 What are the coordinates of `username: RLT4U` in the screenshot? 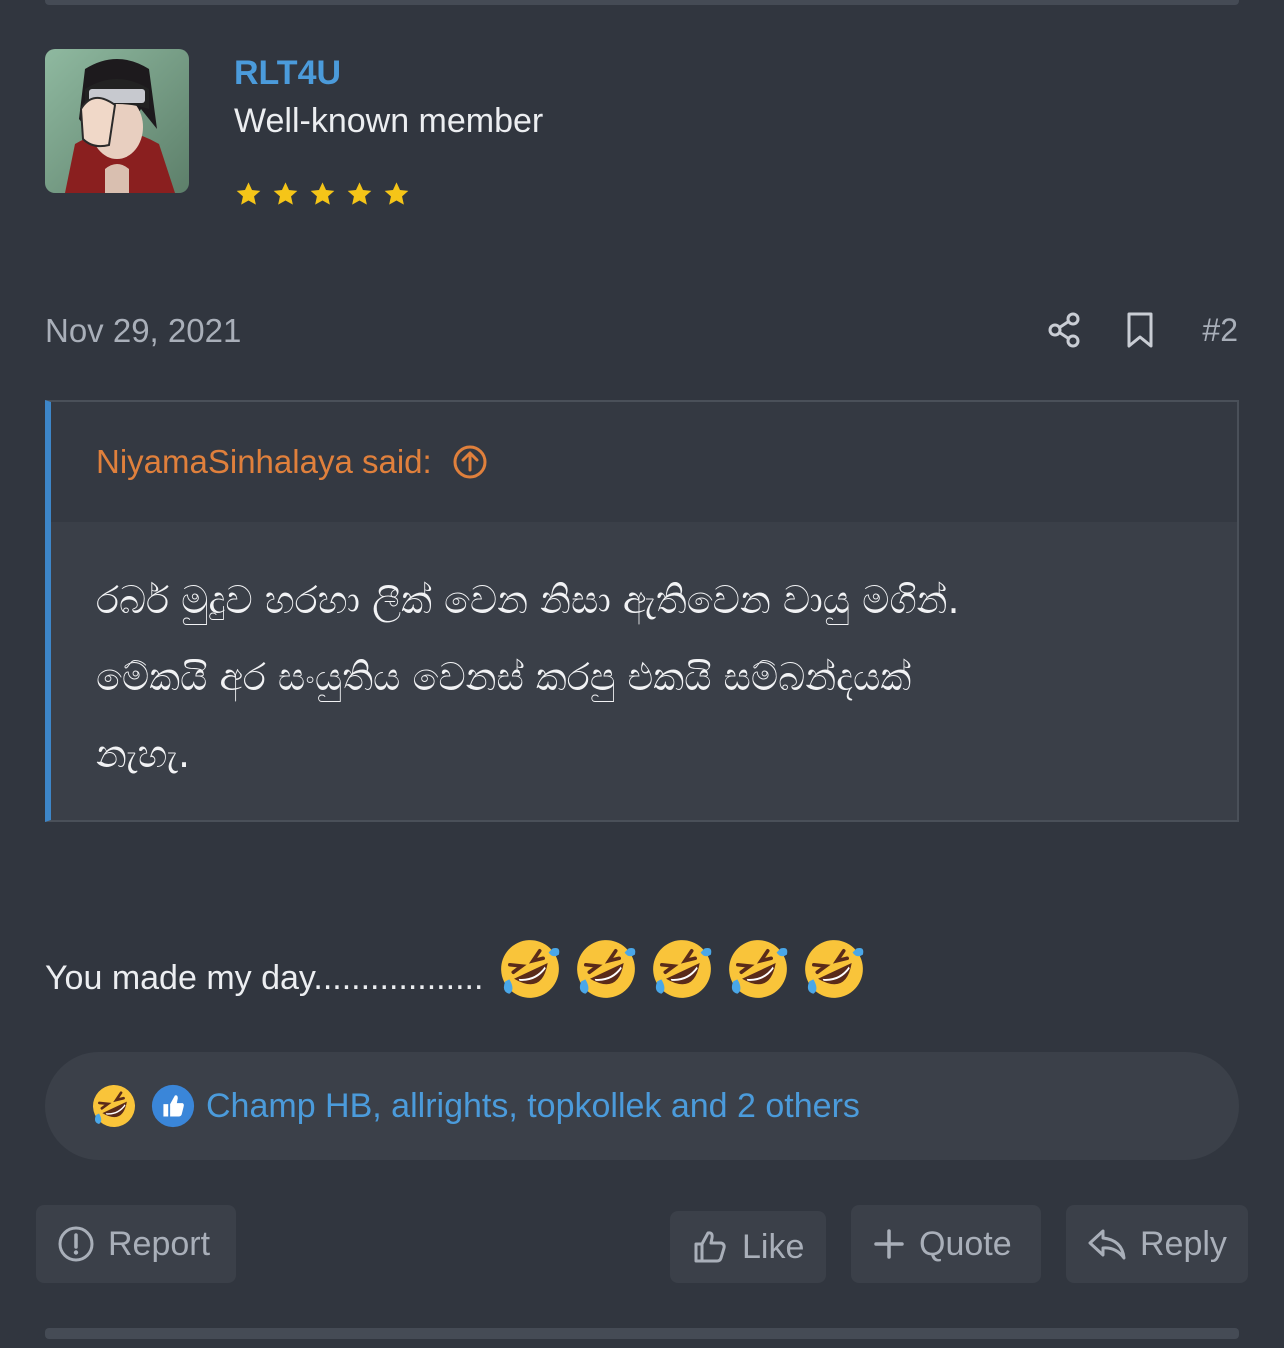 It's located at (287, 73).